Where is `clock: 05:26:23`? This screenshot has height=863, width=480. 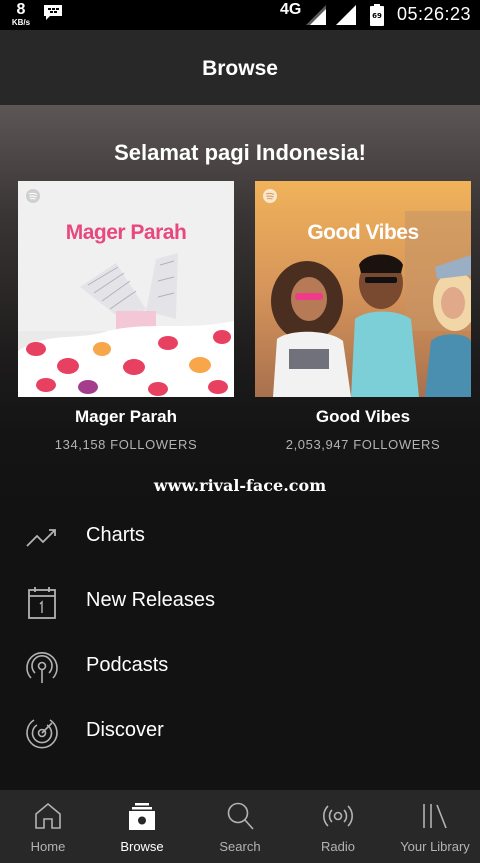
clock: 05:26:23 is located at coordinates (434, 14).